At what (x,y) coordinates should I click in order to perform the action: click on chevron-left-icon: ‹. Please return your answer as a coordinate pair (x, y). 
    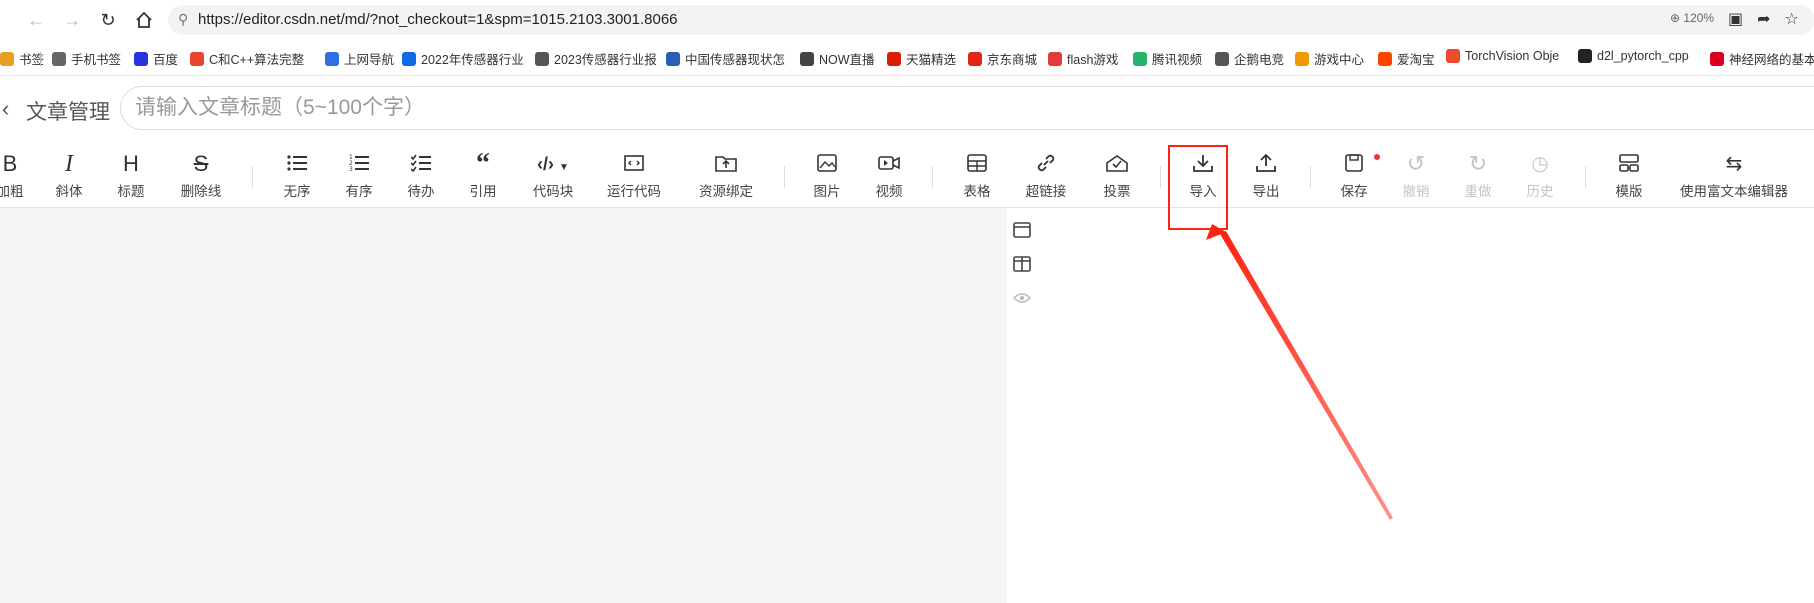
    Looking at the image, I should click on (5, 109).